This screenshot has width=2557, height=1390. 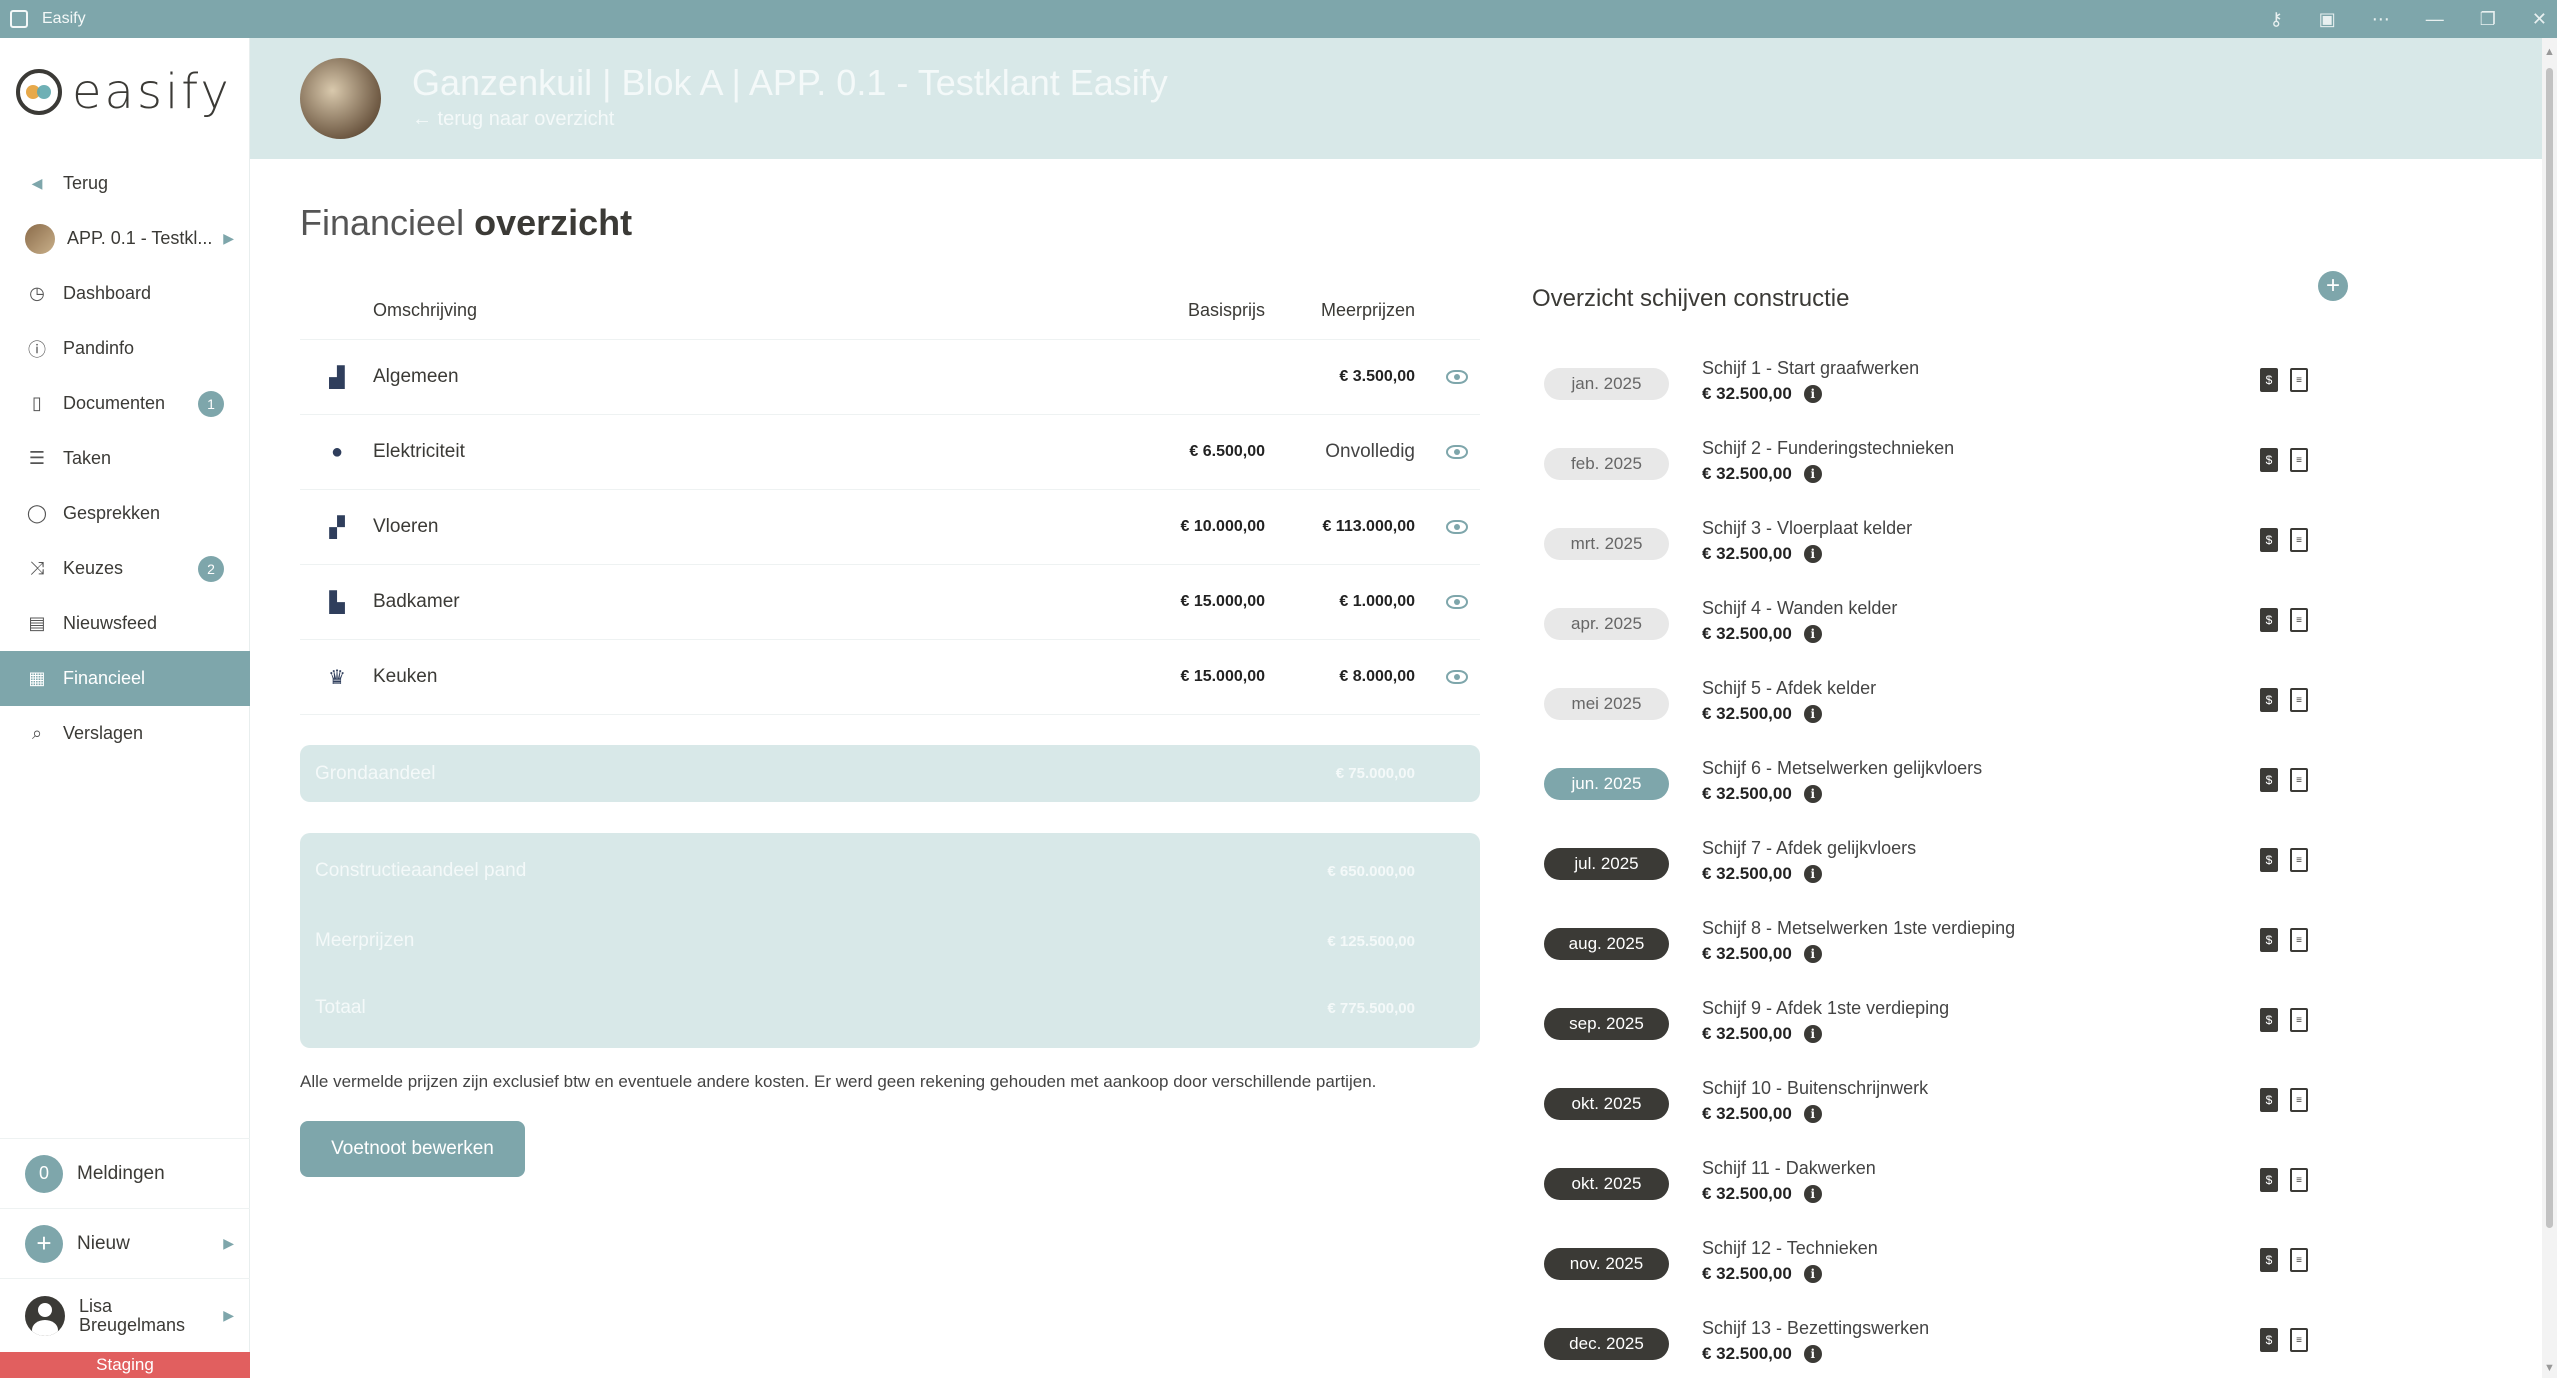 What do you see at coordinates (2333, 286) in the screenshot?
I see `add-schijf-button: +` at bounding box center [2333, 286].